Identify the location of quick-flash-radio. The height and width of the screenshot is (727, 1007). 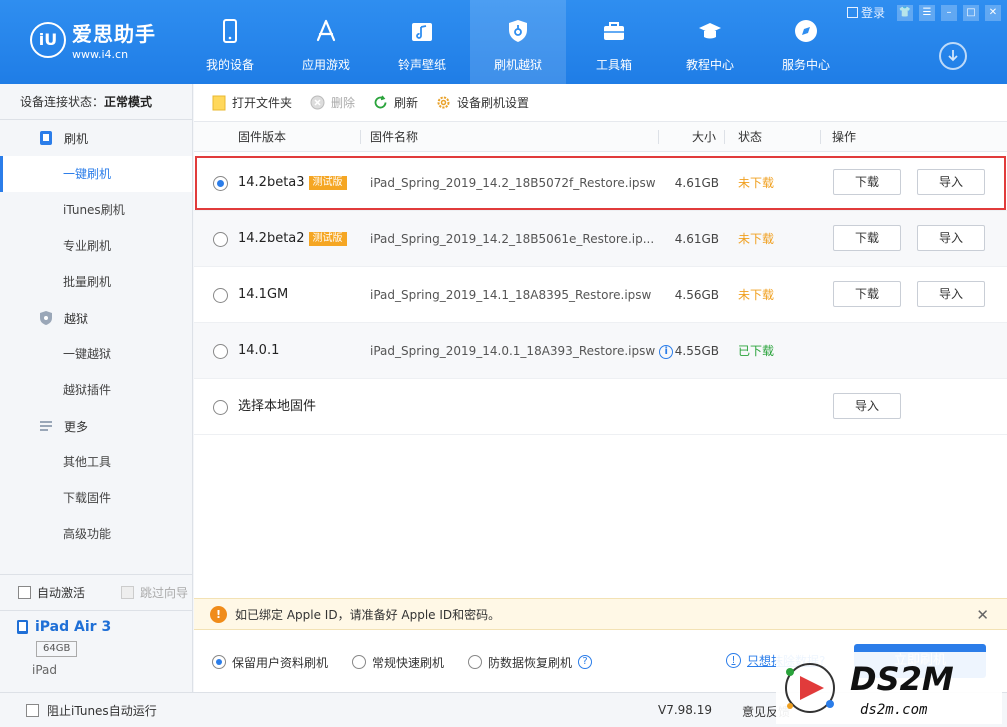
(359, 662).